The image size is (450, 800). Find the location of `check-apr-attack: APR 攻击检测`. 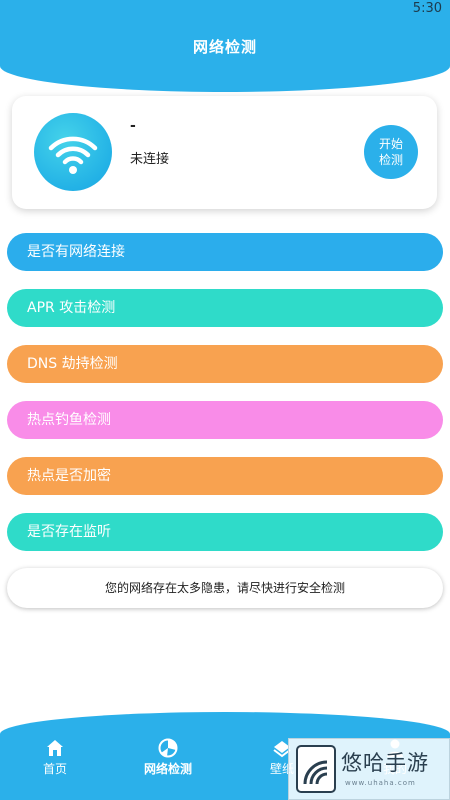

check-apr-attack: APR 攻击检测 is located at coordinates (225, 308).